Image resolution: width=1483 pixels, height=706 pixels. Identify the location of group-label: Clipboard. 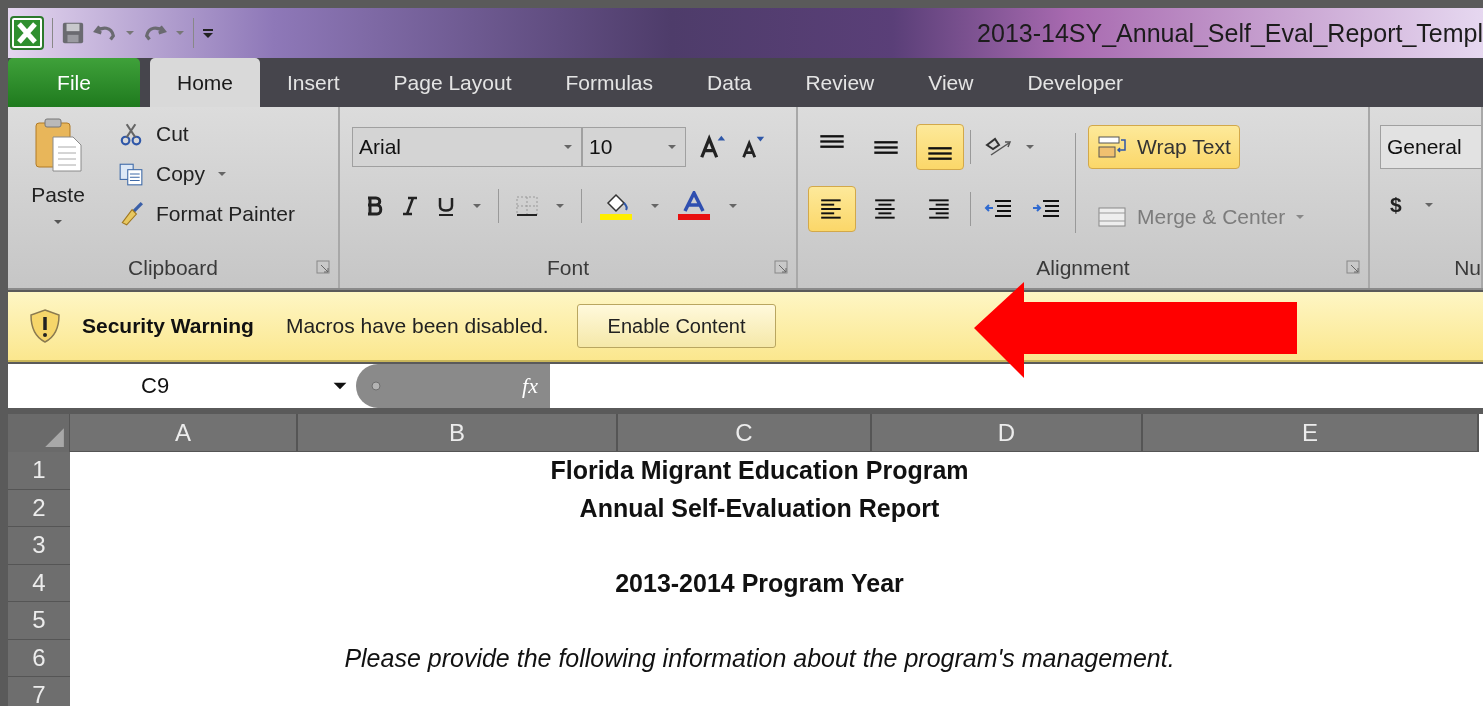
(173, 268).